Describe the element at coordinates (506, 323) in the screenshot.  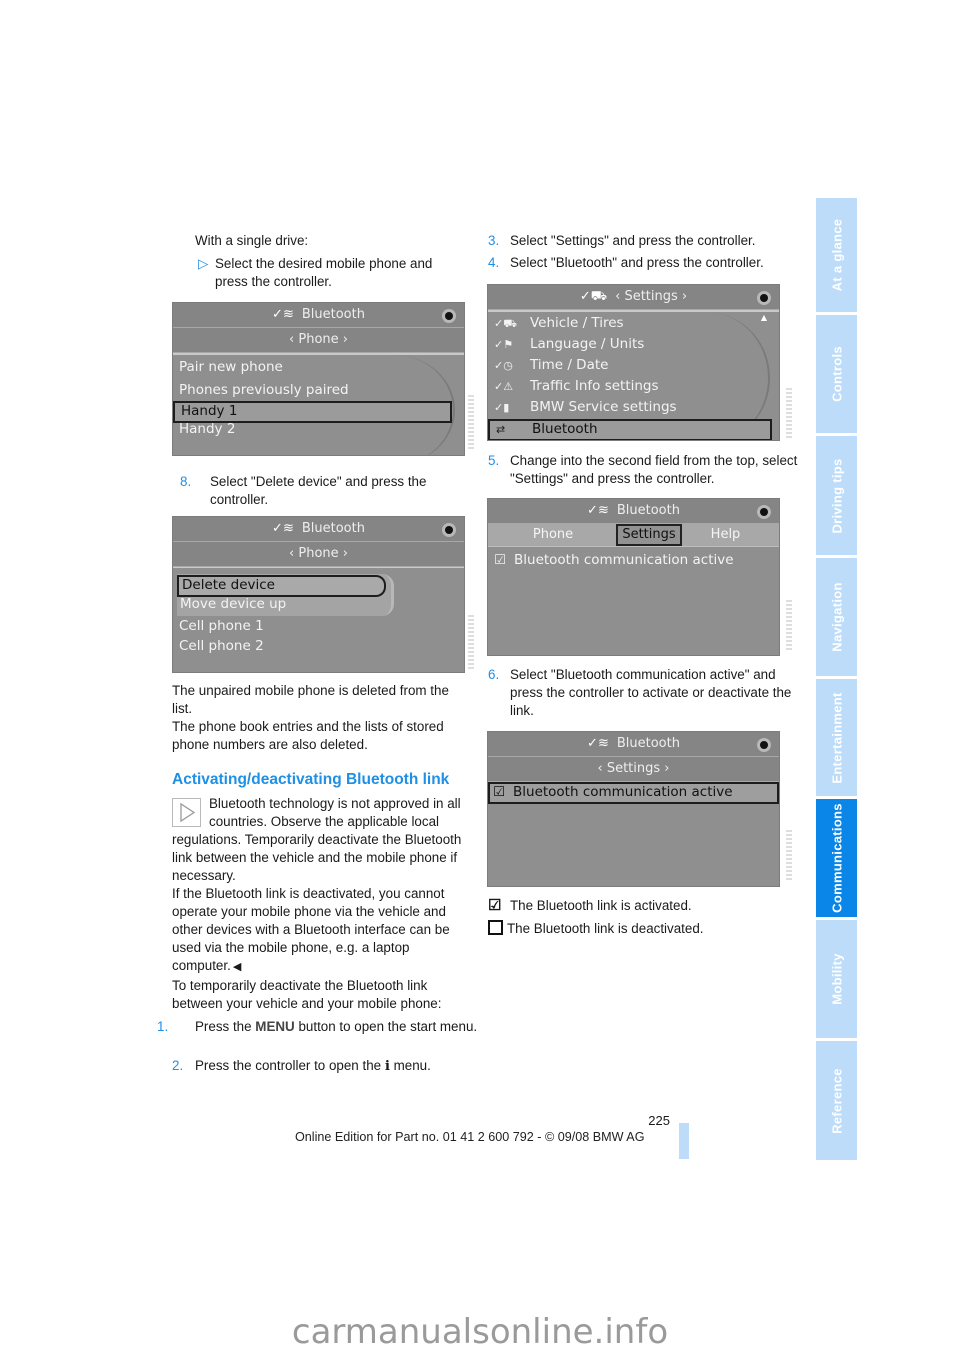
I see `vehicle-icon: ✓⛟` at that location.